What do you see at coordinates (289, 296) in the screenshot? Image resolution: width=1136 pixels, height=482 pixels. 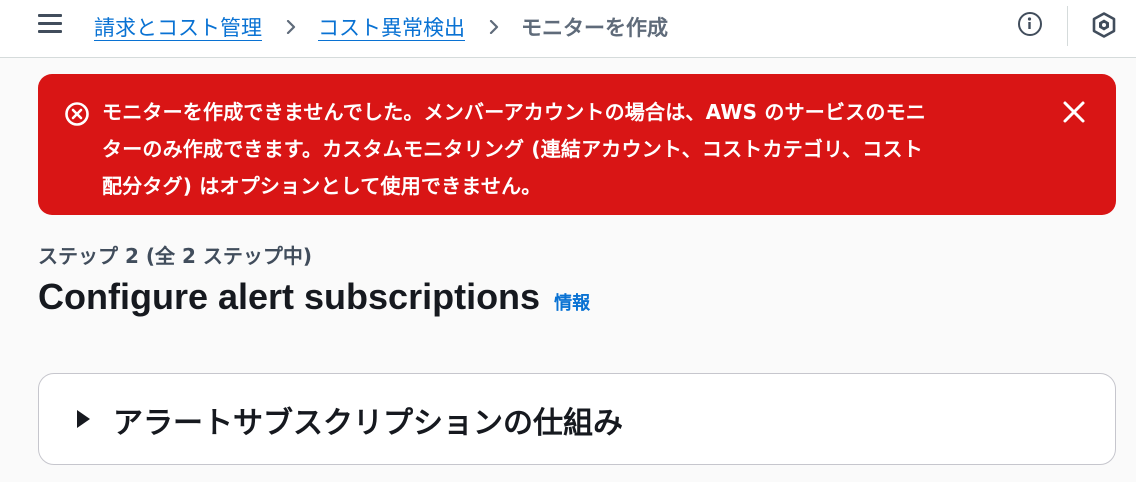 I see `page-title: Configure alert subscriptions` at bounding box center [289, 296].